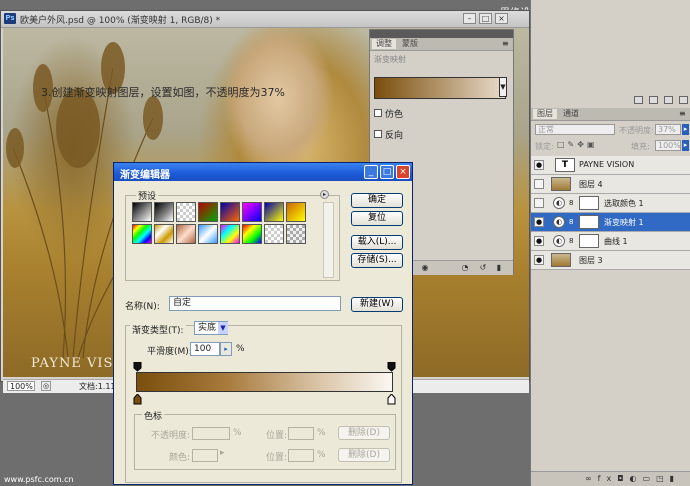 This screenshot has height=486, width=690. Describe the element at coordinates (685, 129) in the screenshot. I see `opacity-arrow-icon: ▸` at that location.